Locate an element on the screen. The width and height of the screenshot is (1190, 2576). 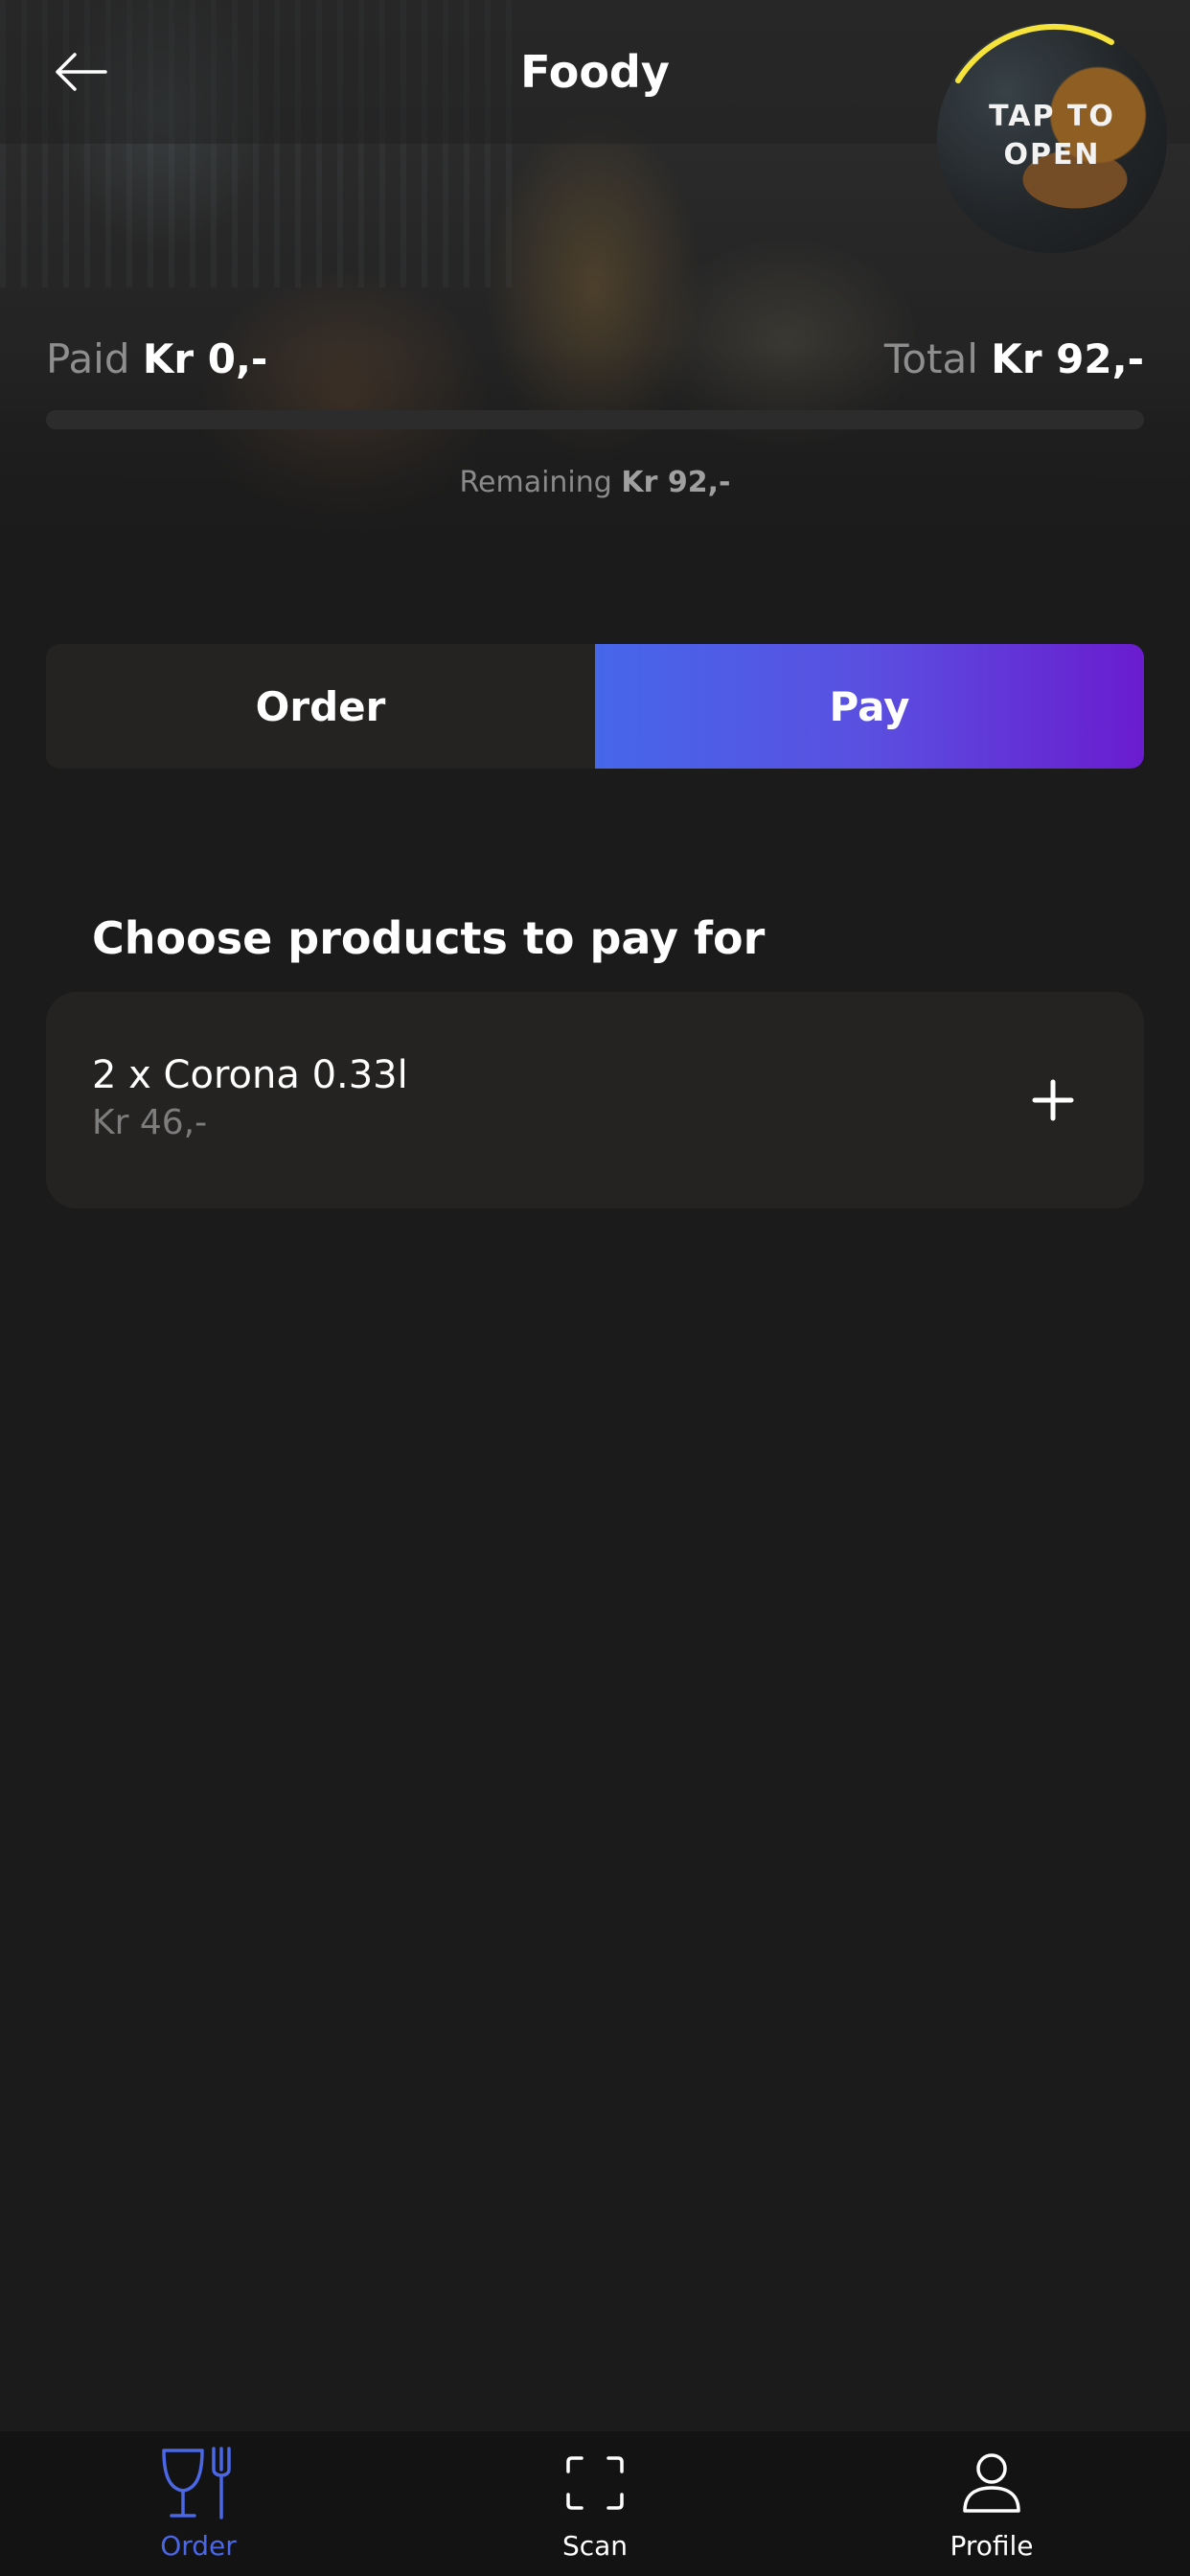
bottom-nav: Order Scan Profile is located at coordinates (595, 2503).